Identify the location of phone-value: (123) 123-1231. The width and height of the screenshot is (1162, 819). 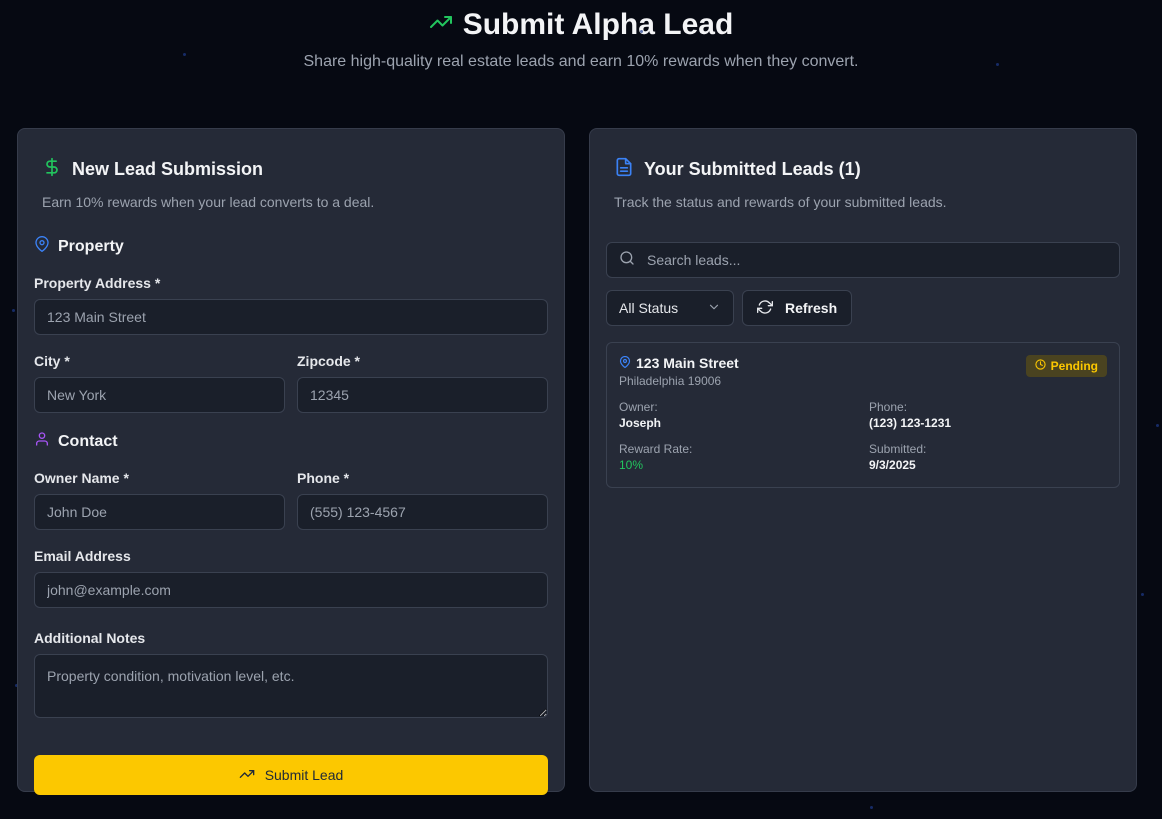
(910, 423).